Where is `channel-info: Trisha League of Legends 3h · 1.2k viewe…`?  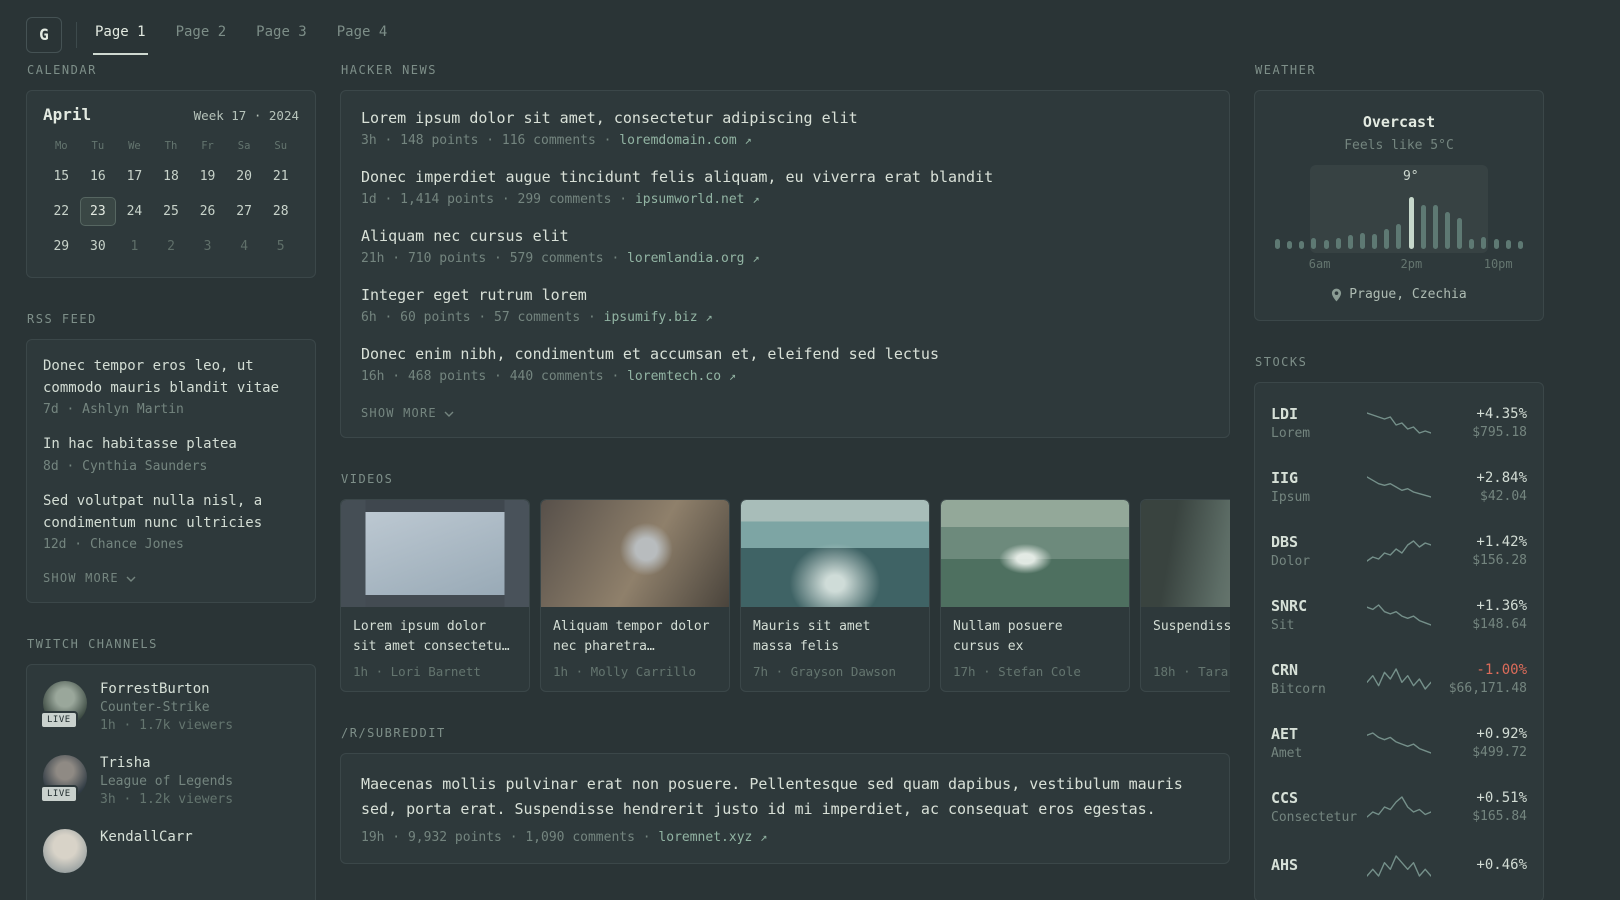
channel-info: Trisha League of Legends 3h · 1.2k viewe… is located at coordinates (166, 781).